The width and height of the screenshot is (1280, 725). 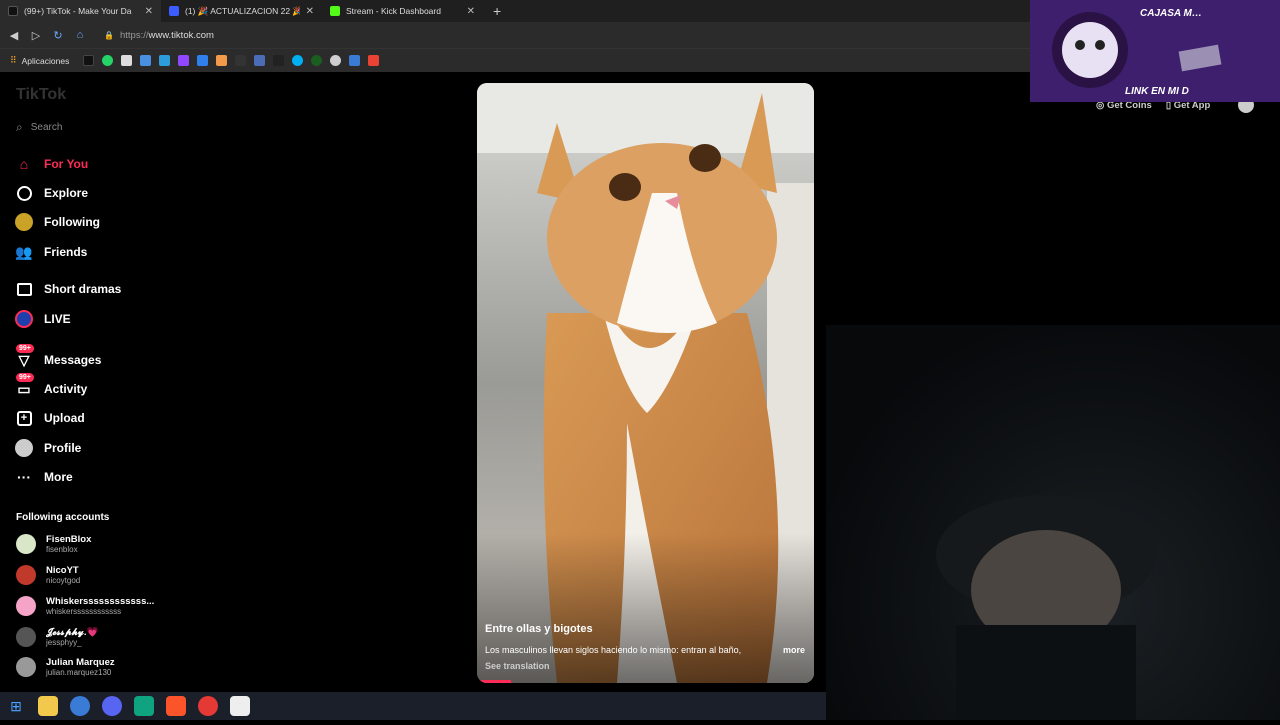 What do you see at coordinates (24, 386) in the screenshot?
I see `activity-icon: ▭ 99+` at bounding box center [24, 386].